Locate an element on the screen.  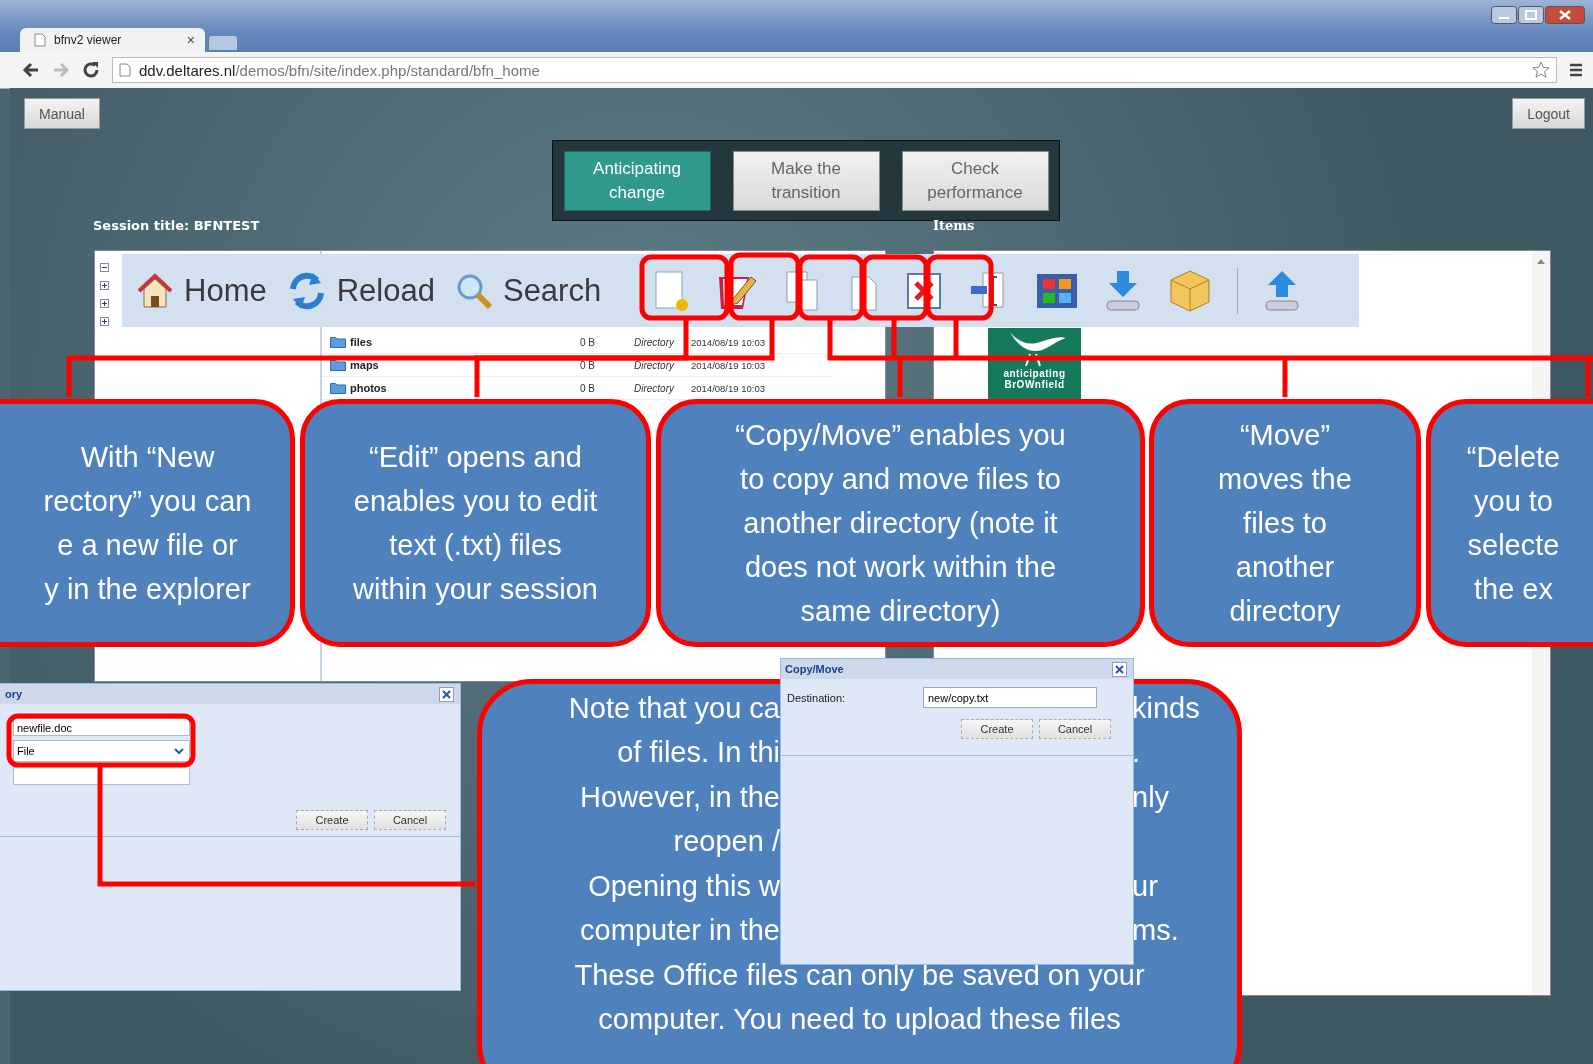
callout-text: kinds is located at coordinates (1166, 708).